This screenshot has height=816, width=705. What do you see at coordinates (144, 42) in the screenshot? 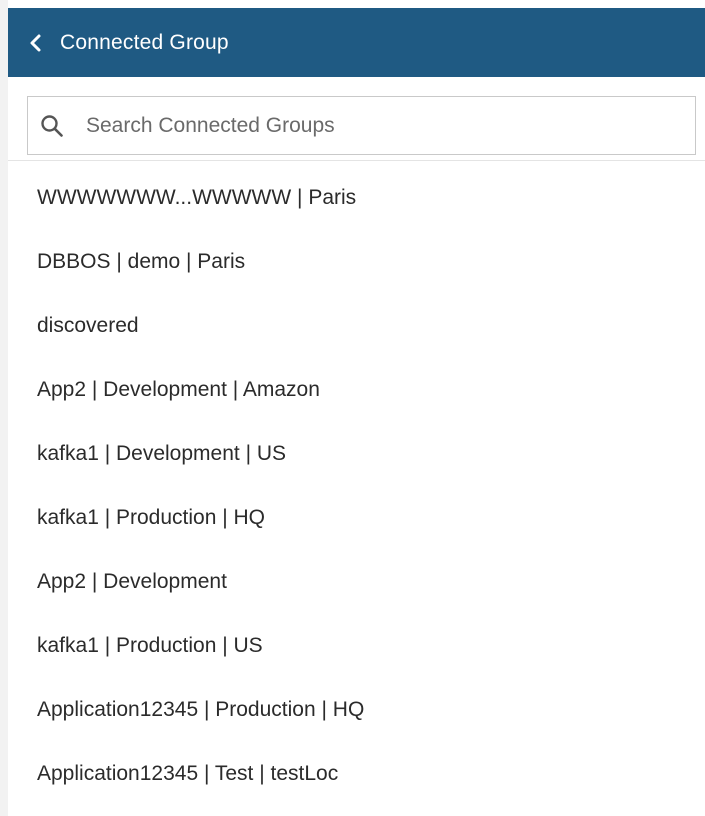
I see `panel-title: Connected Group` at bounding box center [144, 42].